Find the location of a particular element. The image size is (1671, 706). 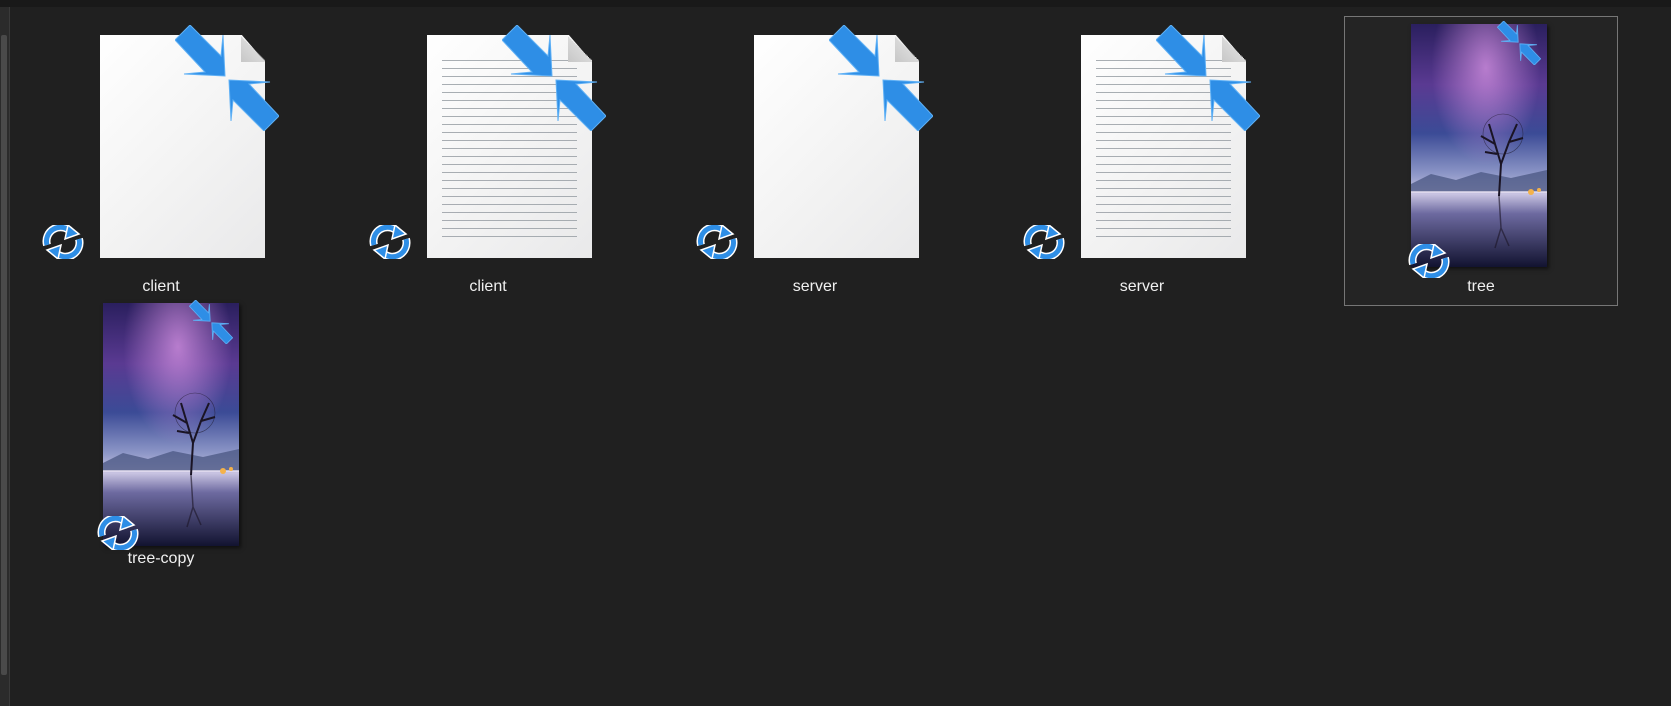

file-item-server: server is located at coordinates (815, 152).